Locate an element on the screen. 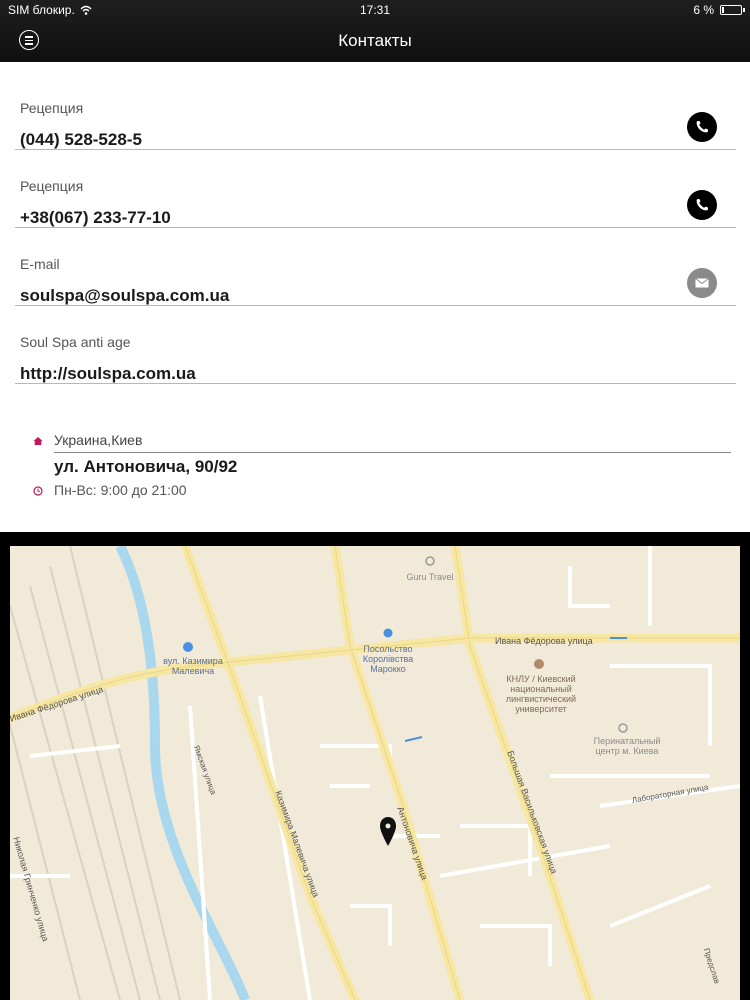 The image size is (750, 1000). website-link: http://soulspa.com.ua is located at coordinates (108, 374).